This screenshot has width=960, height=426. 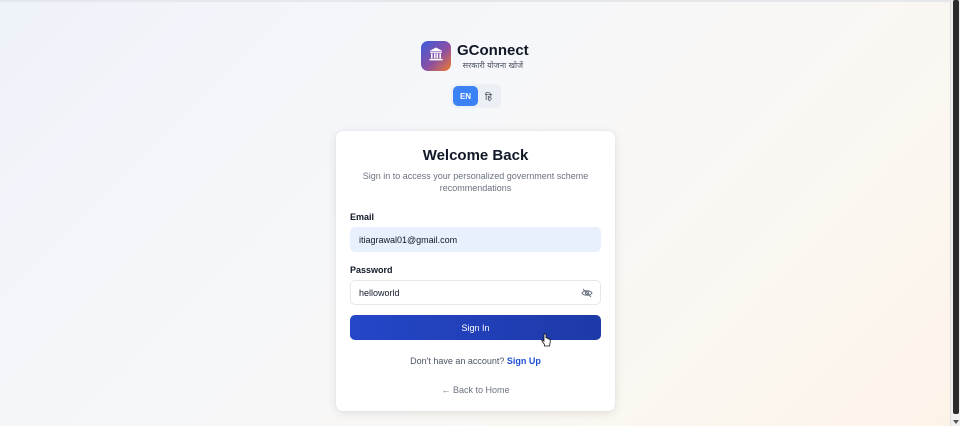 What do you see at coordinates (524, 361) in the screenshot?
I see `sign-up-link: Sign Up` at bounding box center [524, 361].